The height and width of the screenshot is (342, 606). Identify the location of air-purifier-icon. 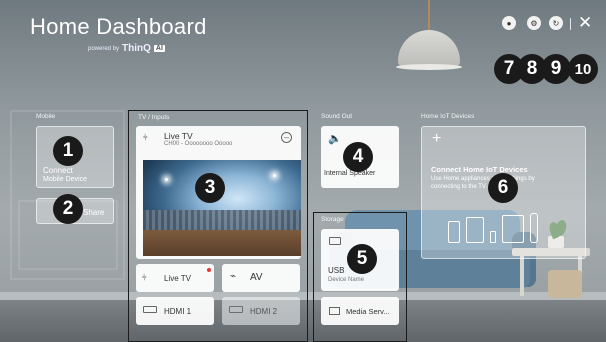
(534, 228).